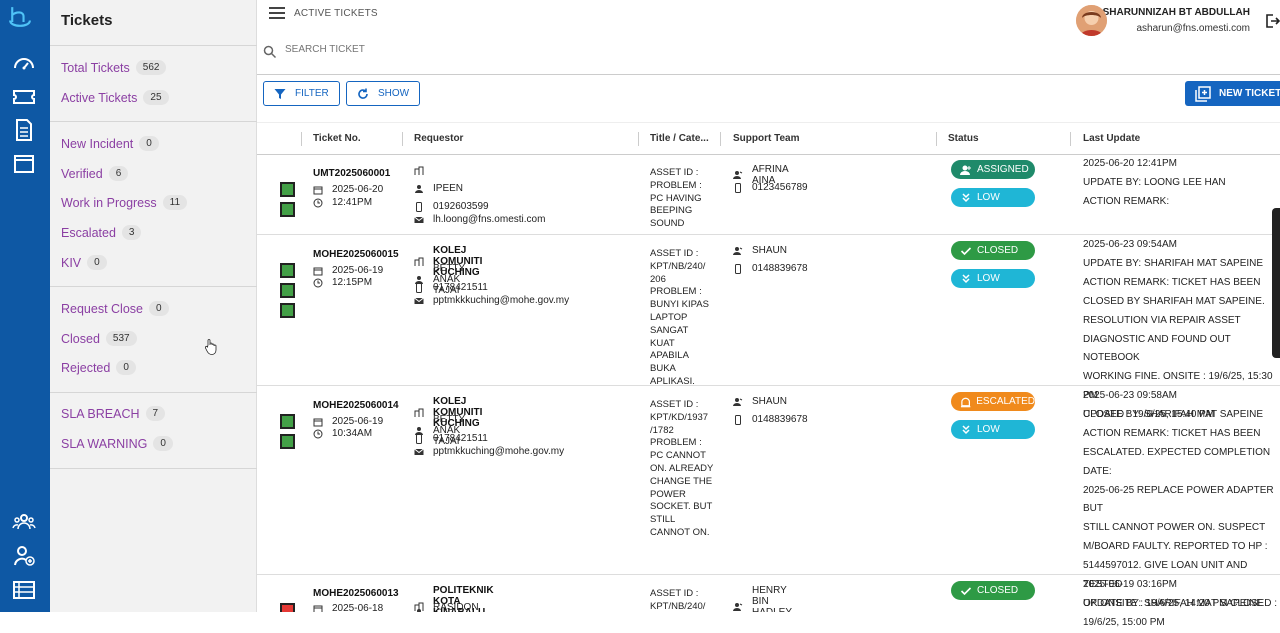 This screenshot has width=1280, height=633. What do you see at coordinates (356, 593) in the screenshot?
I see `ticket-number: MOHE2025060013` at bounding box center [356, 593].